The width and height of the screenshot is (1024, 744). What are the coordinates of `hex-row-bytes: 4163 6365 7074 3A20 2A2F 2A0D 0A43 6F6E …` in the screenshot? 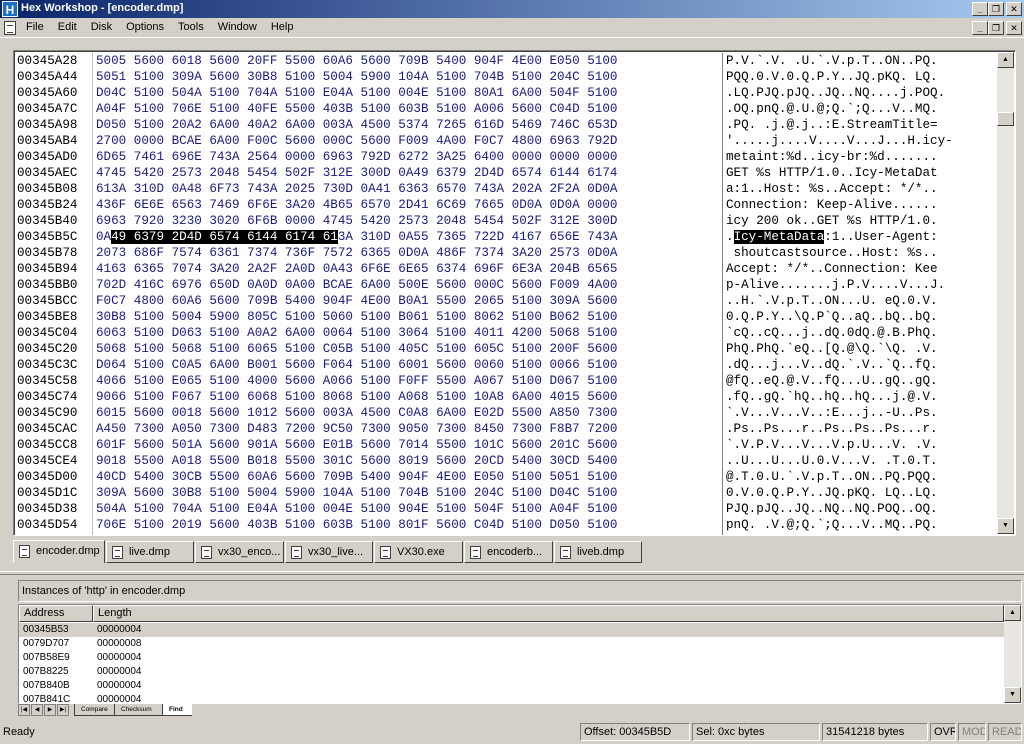 It's located at (356, 269).